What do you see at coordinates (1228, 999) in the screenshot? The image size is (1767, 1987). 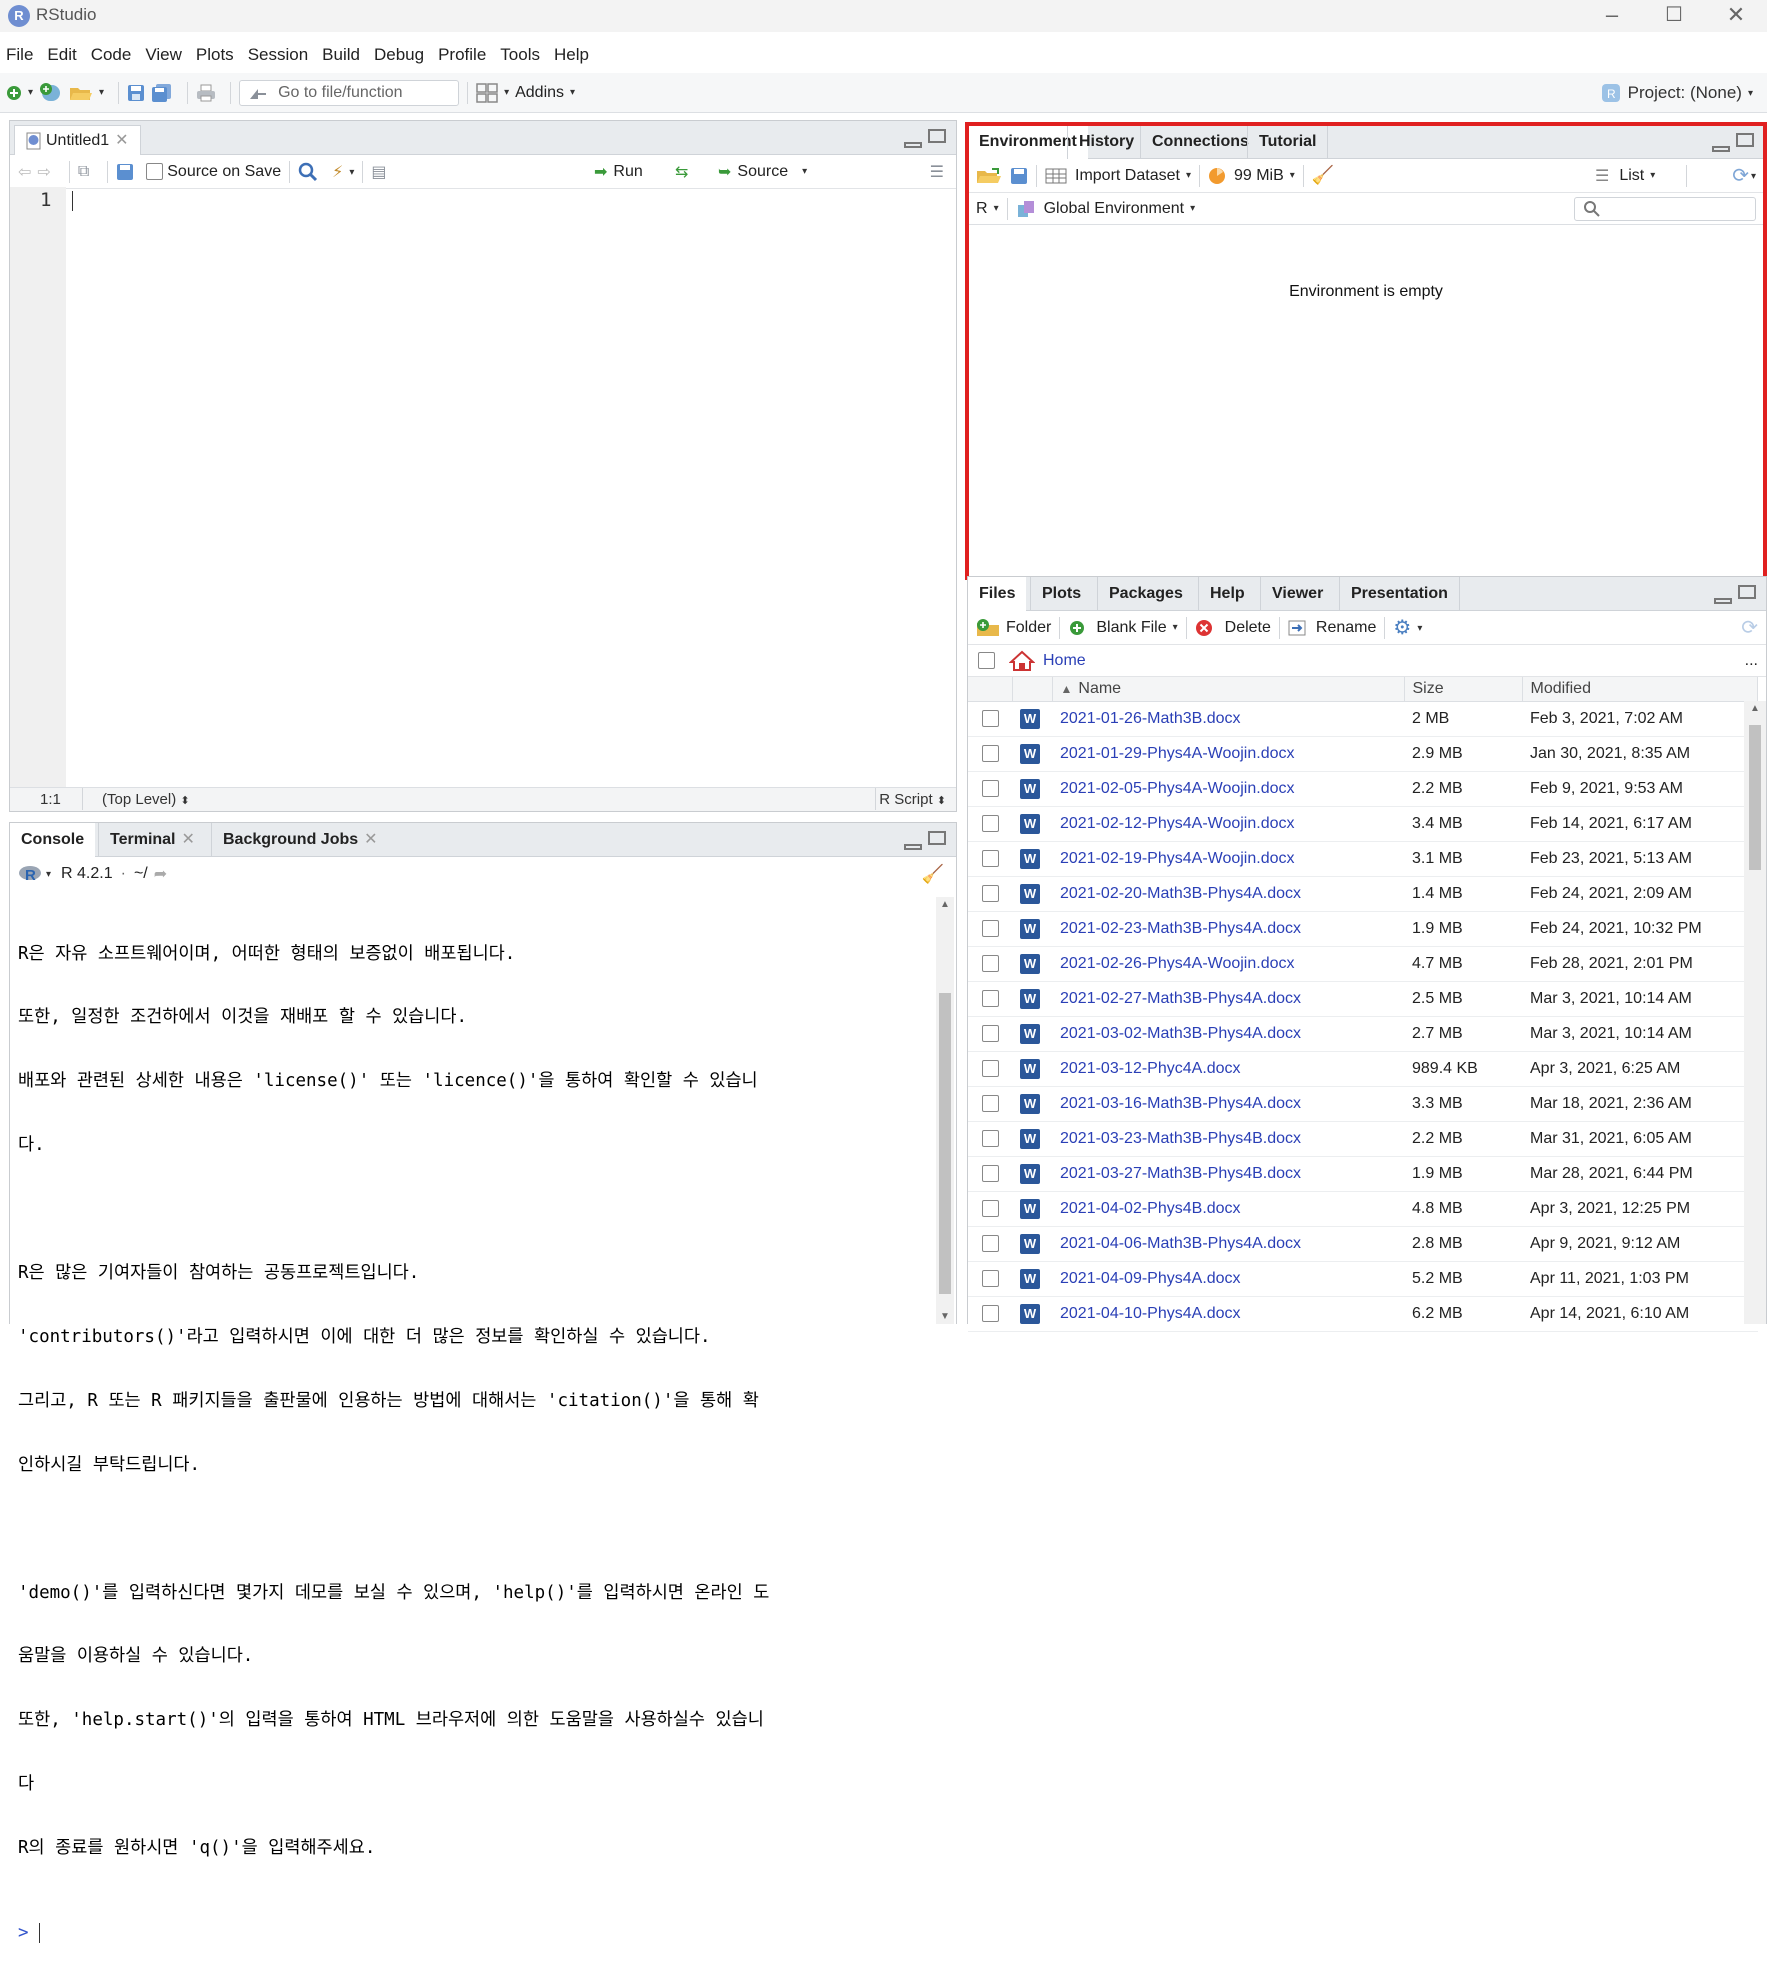 I see `file-name-link: 2021-02-27-Math3B-Phys4A.docx` at bounding box center [1228, 999].